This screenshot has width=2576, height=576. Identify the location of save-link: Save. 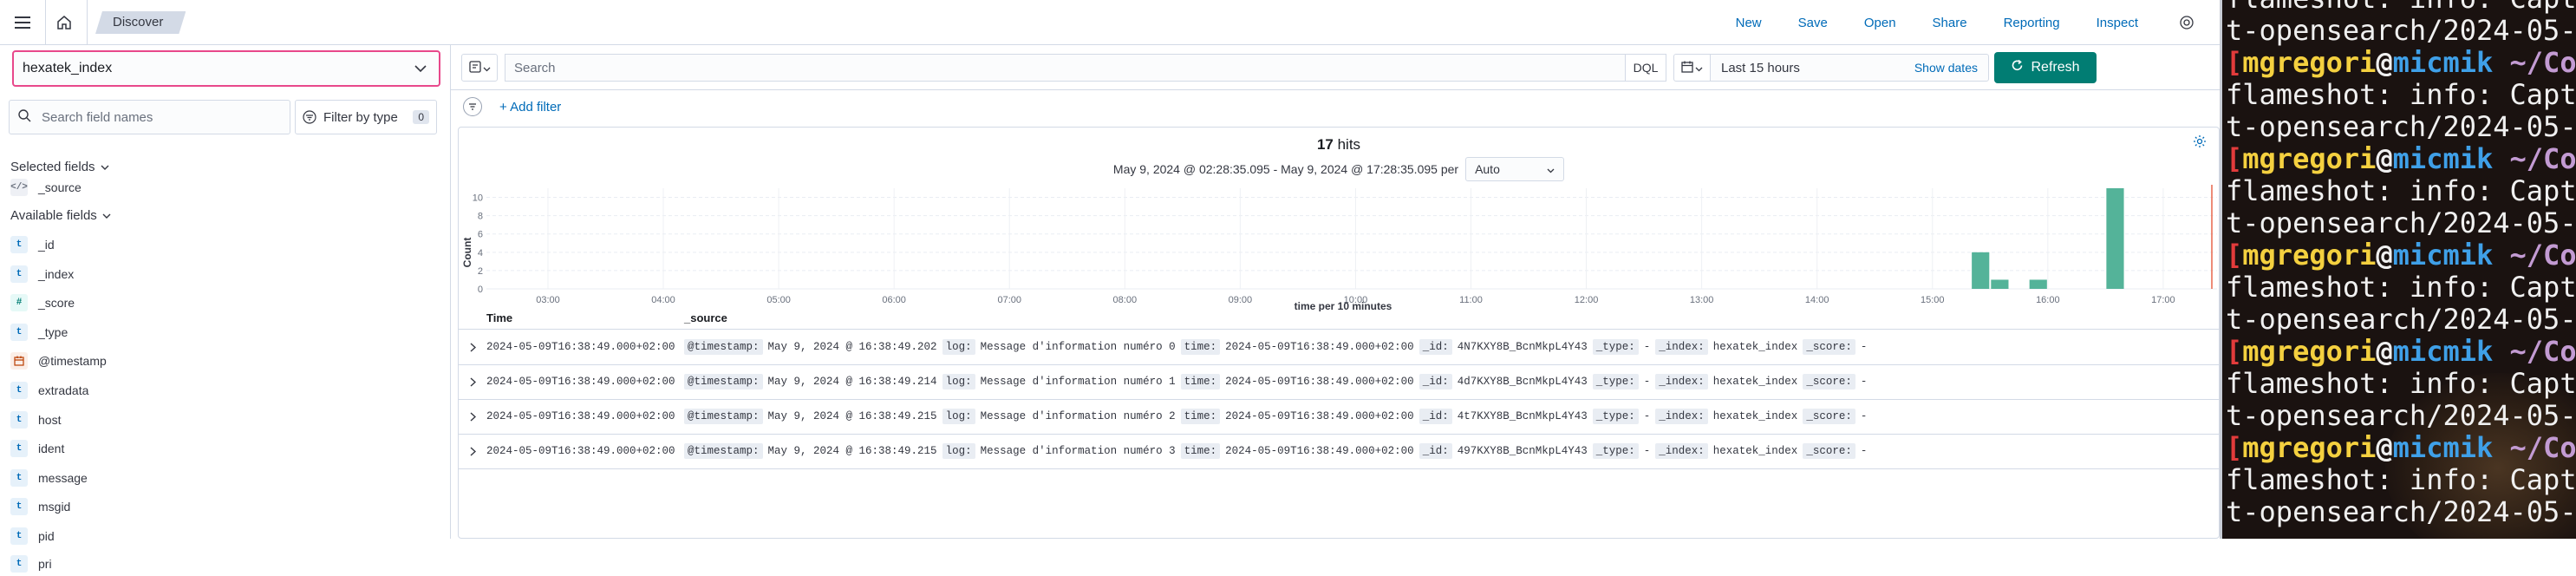
(1813, 23).